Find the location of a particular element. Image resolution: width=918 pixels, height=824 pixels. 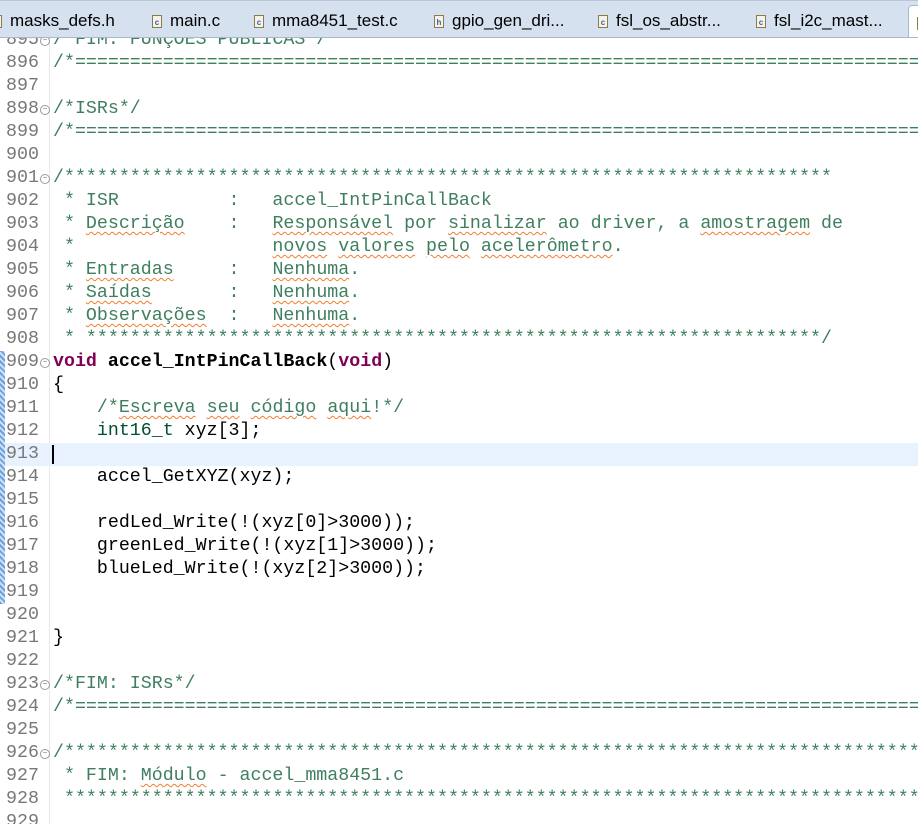

code-text: /*FIM: ISRs*/ is located at coordinates (124, 684).